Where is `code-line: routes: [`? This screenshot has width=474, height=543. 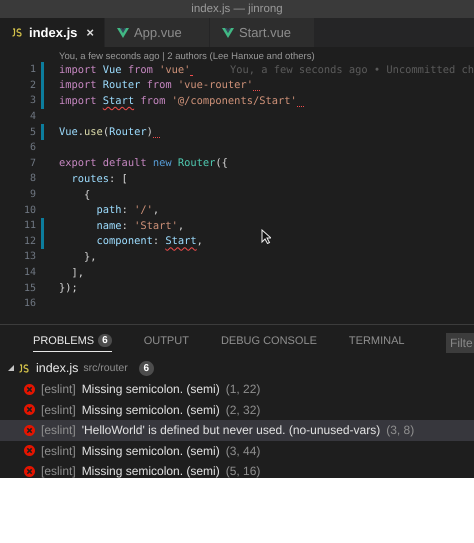
code-line: routes: [ is located at coordinates (99, 178).